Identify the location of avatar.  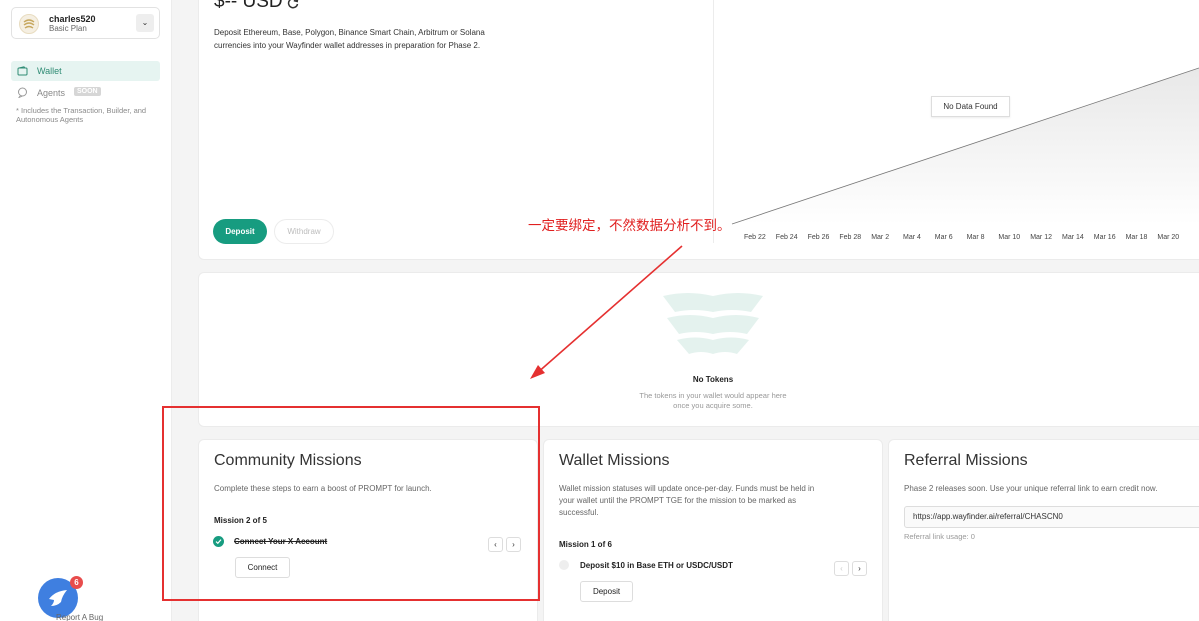
(29, 24).